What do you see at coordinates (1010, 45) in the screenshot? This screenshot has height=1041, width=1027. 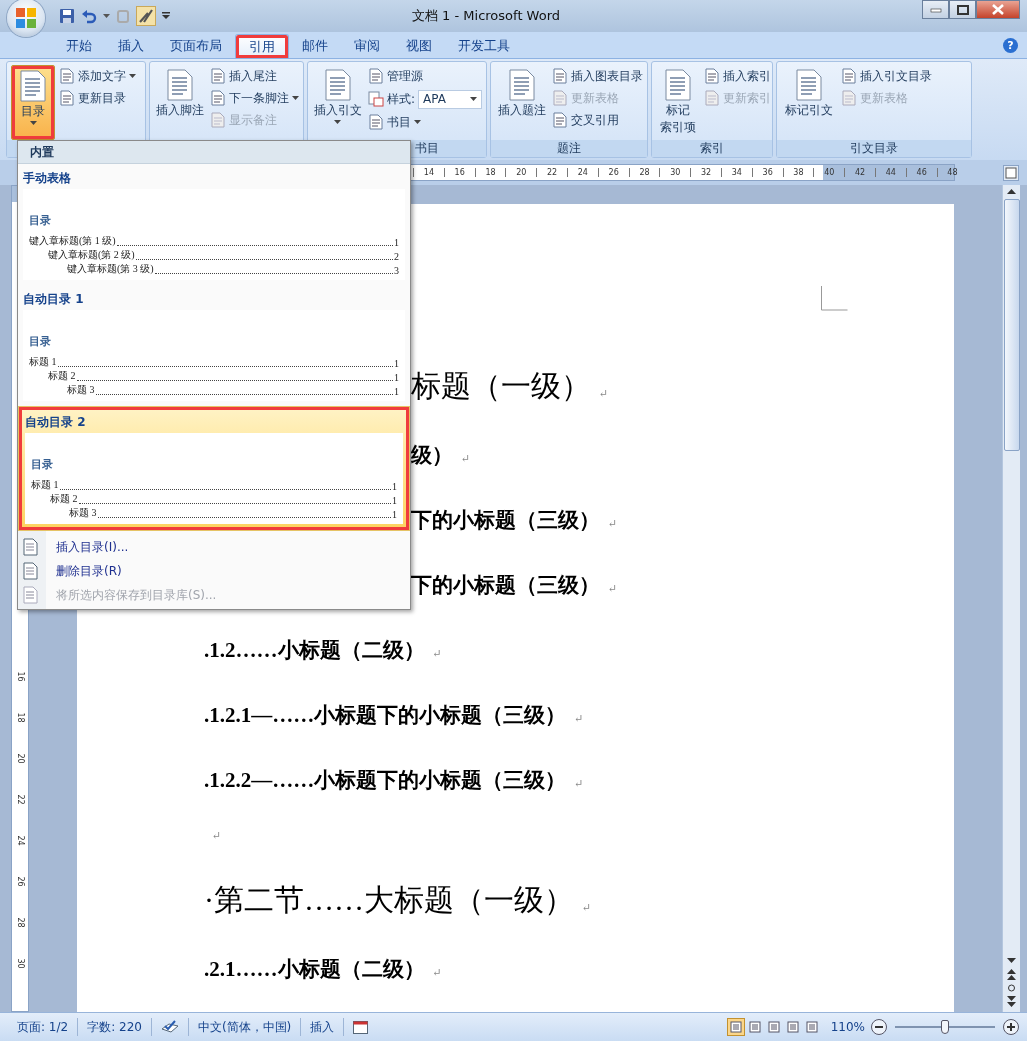 I see `help-button: ?` at bounding box center [1010, 45].